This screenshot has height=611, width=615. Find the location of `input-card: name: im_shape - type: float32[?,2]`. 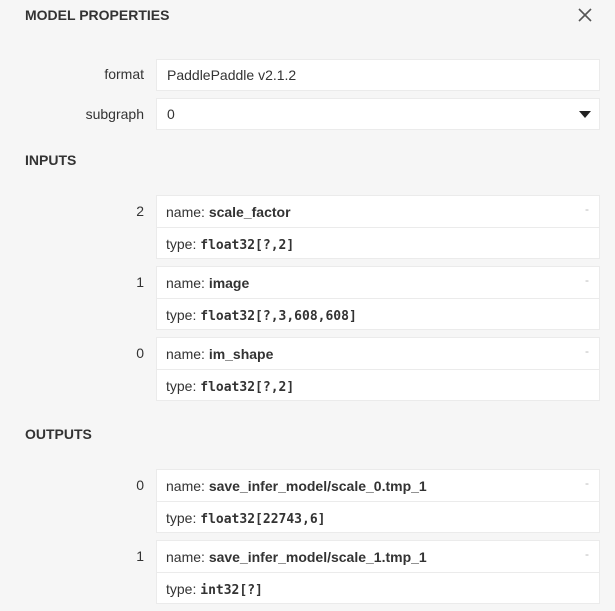

input-card: name: im_shape - type: float32[?,2] is located at coordinates (378, 369).